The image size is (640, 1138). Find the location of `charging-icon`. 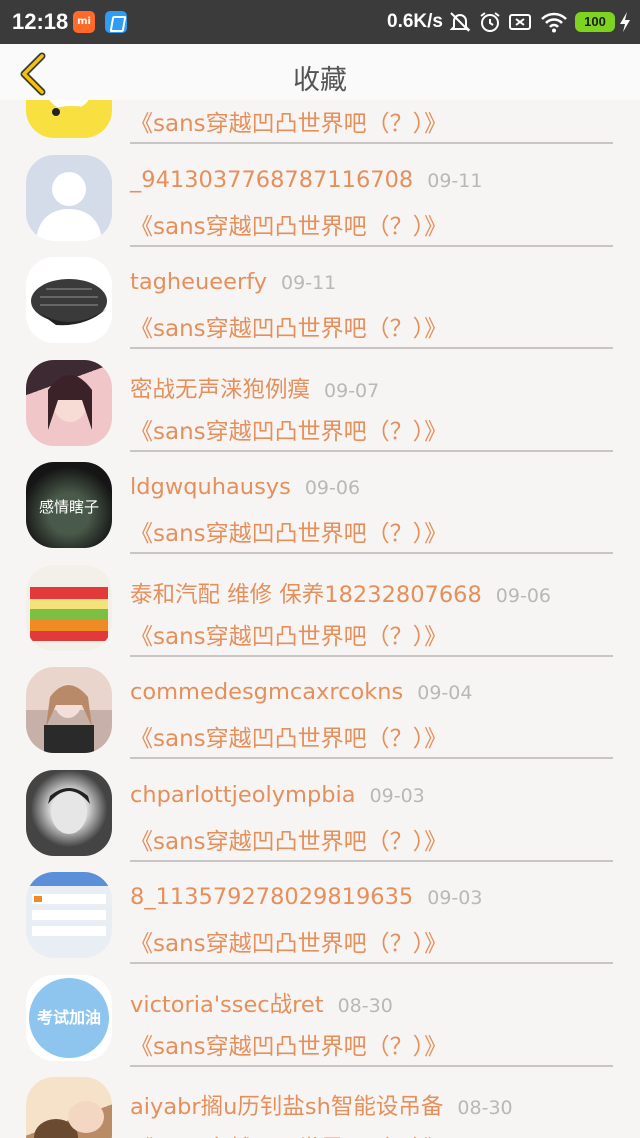

charging-icon is located at coordinates (625, 22).